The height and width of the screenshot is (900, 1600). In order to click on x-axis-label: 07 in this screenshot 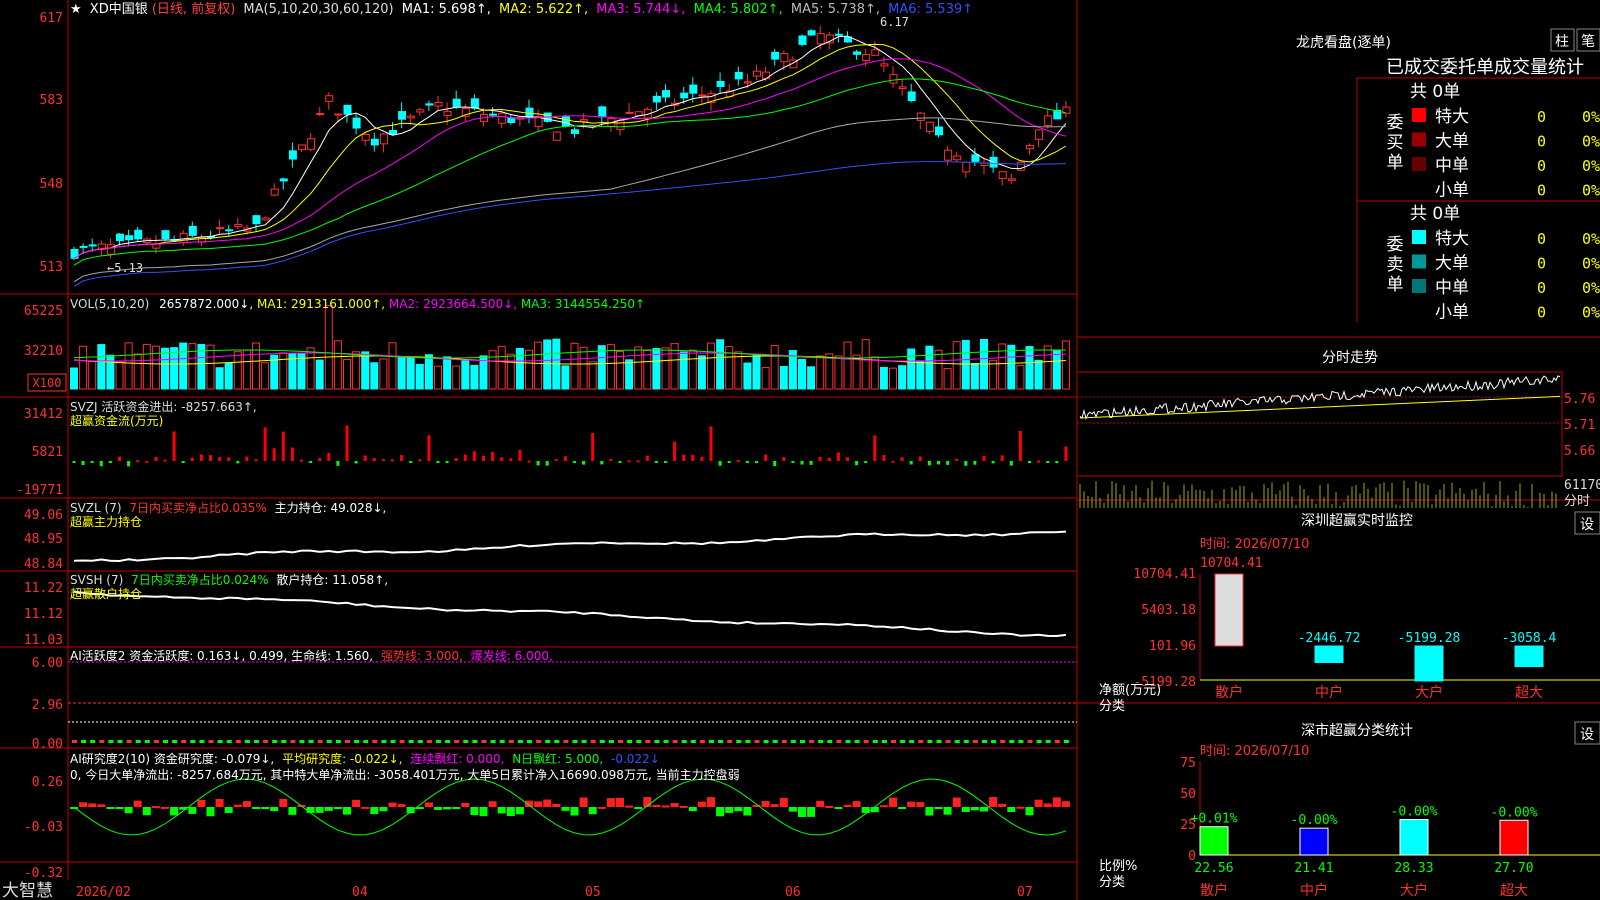, I will do `click(1025, 892)`.